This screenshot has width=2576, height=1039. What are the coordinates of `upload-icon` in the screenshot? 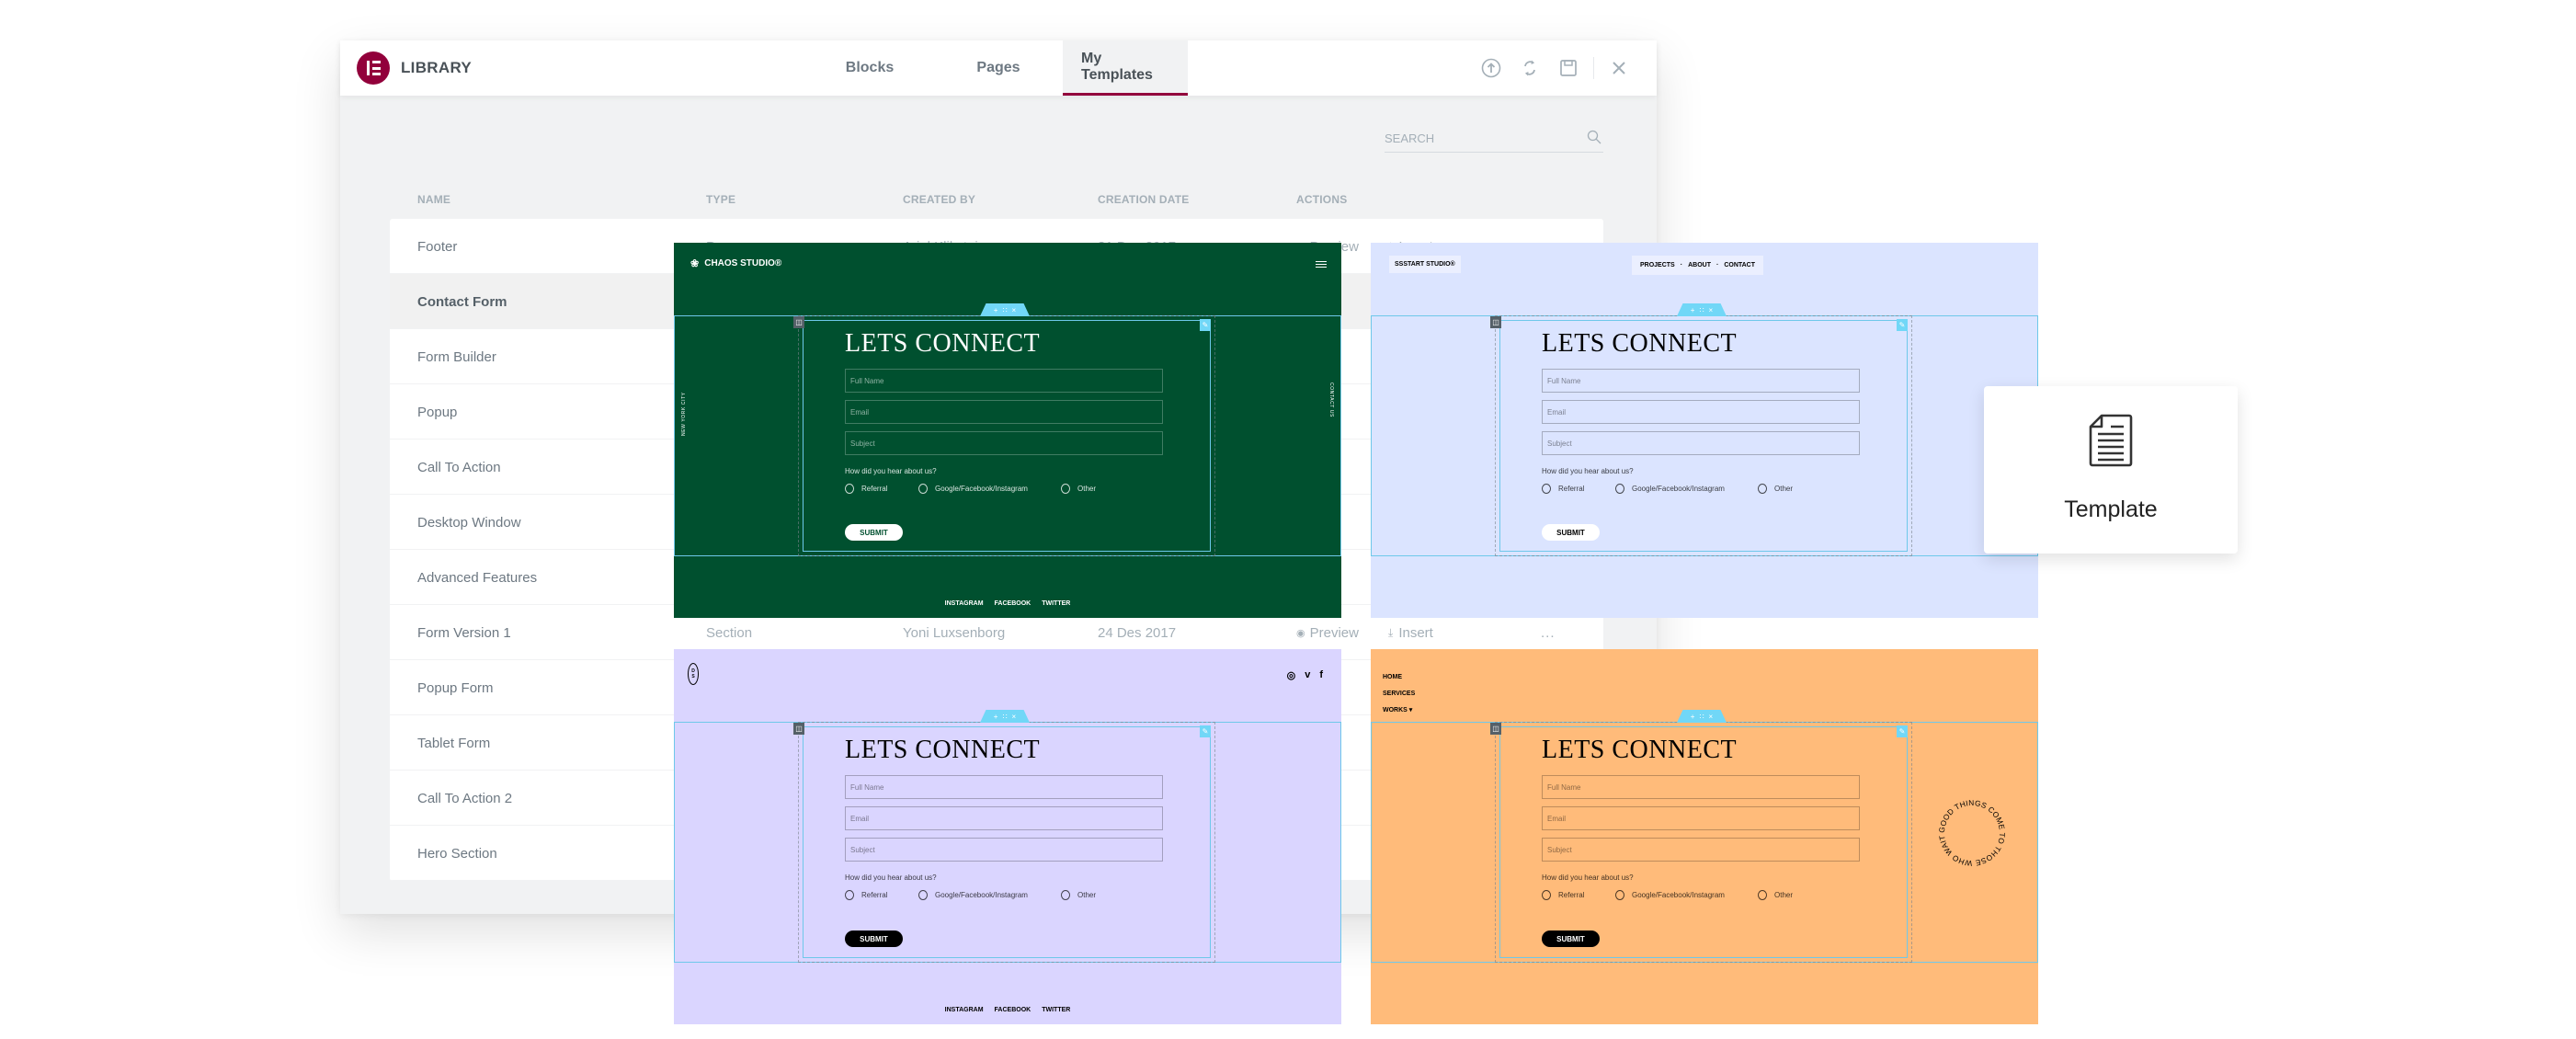 It's located at (1491, 68).